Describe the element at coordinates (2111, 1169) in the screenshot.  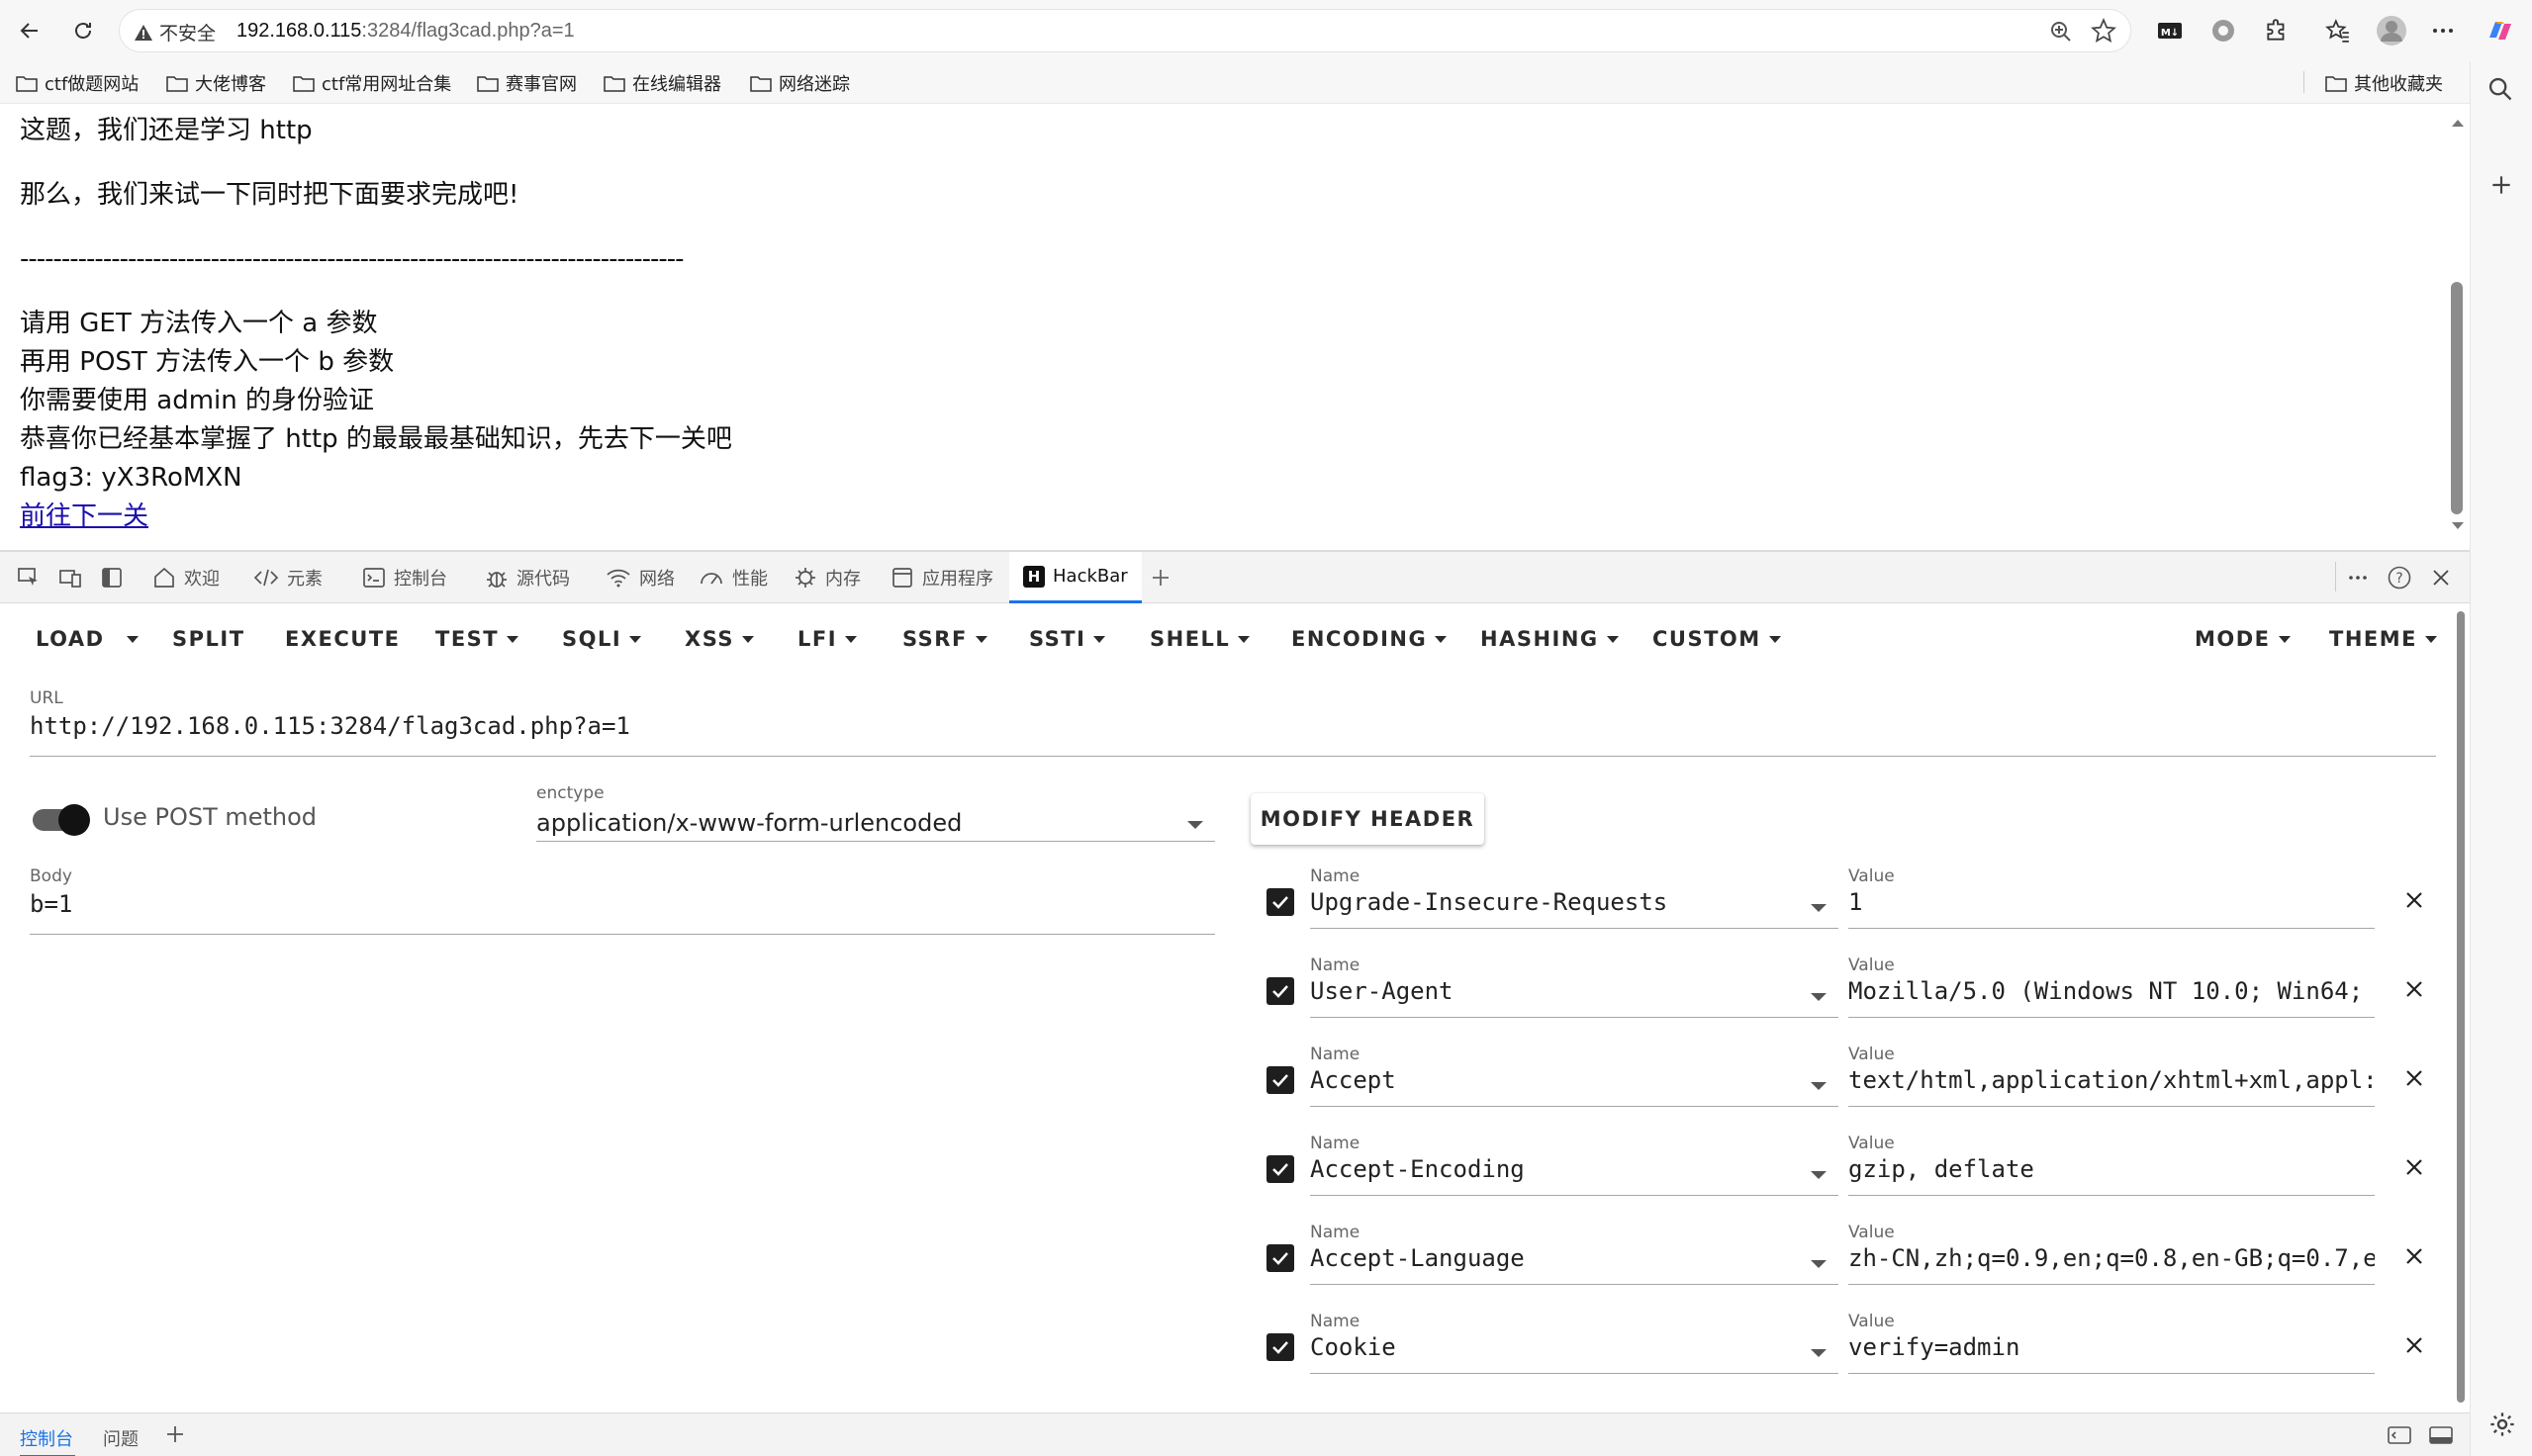
I see `header-value-input: gzip, deflate` at that location.